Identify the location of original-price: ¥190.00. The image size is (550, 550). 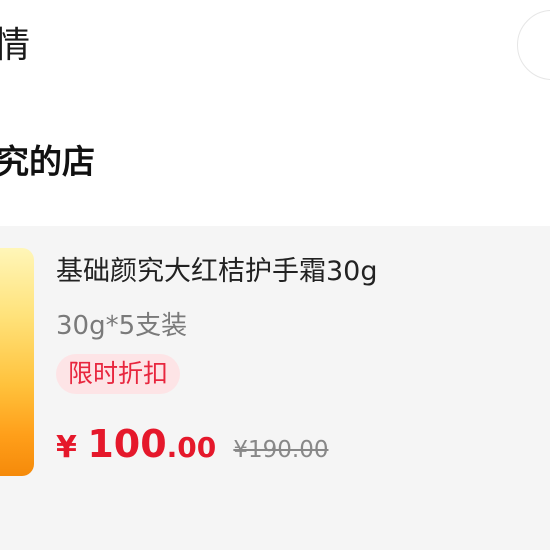
(281, 450).